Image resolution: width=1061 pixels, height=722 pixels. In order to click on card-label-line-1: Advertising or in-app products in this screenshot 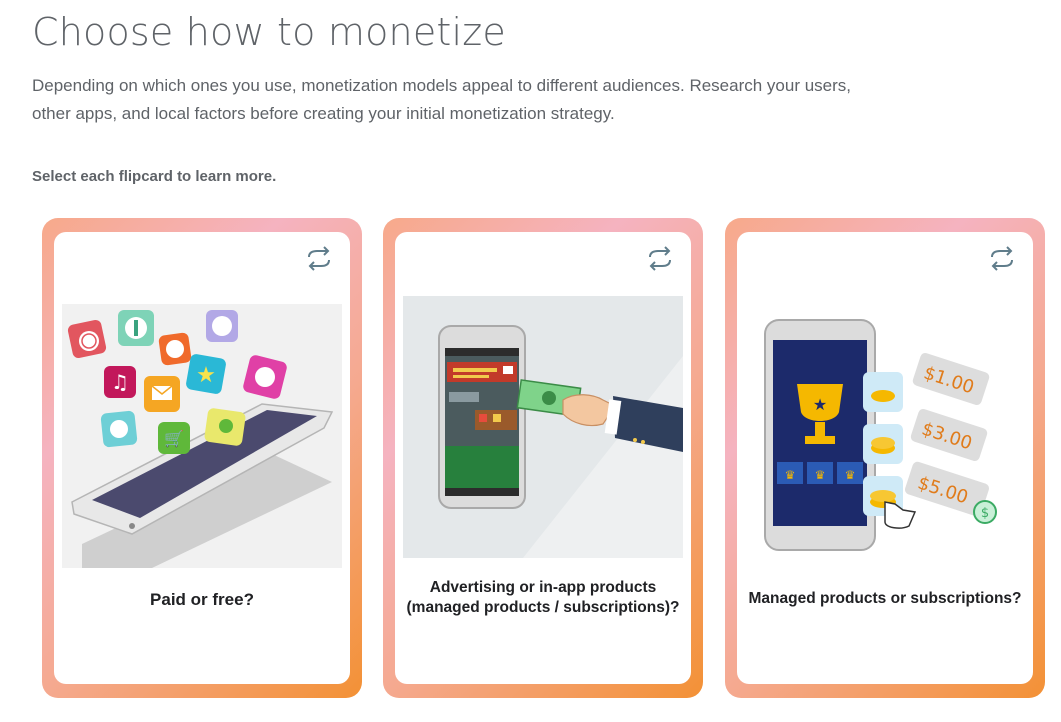, I will do `click(543, 587)`.